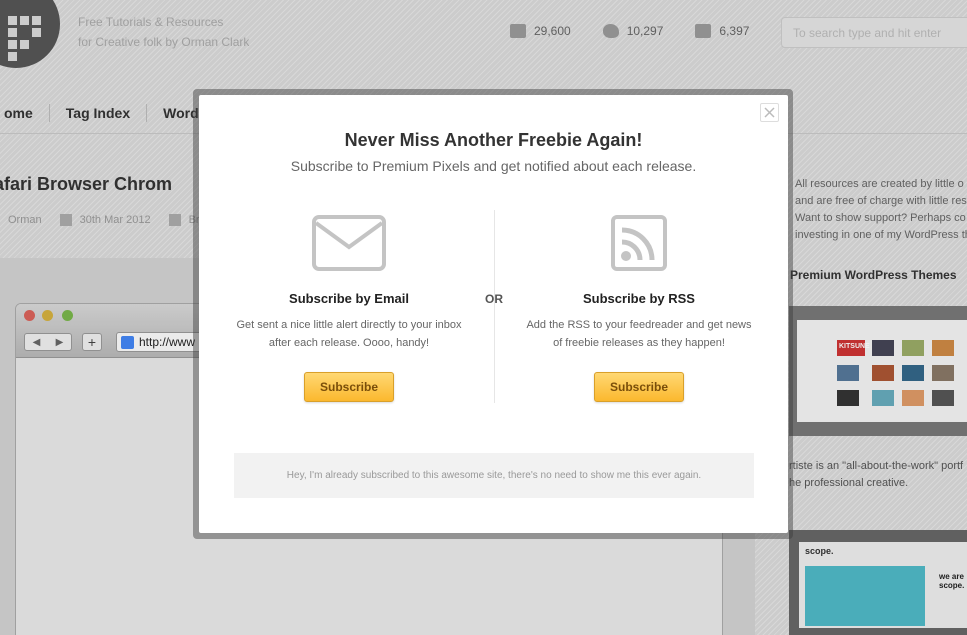 This screenshot has width=967, height=635. Describe the element at coordinates (639, 343) in the screenshot. I see `rss-desc-line-2: of freebie releases as they happen!` at that location.